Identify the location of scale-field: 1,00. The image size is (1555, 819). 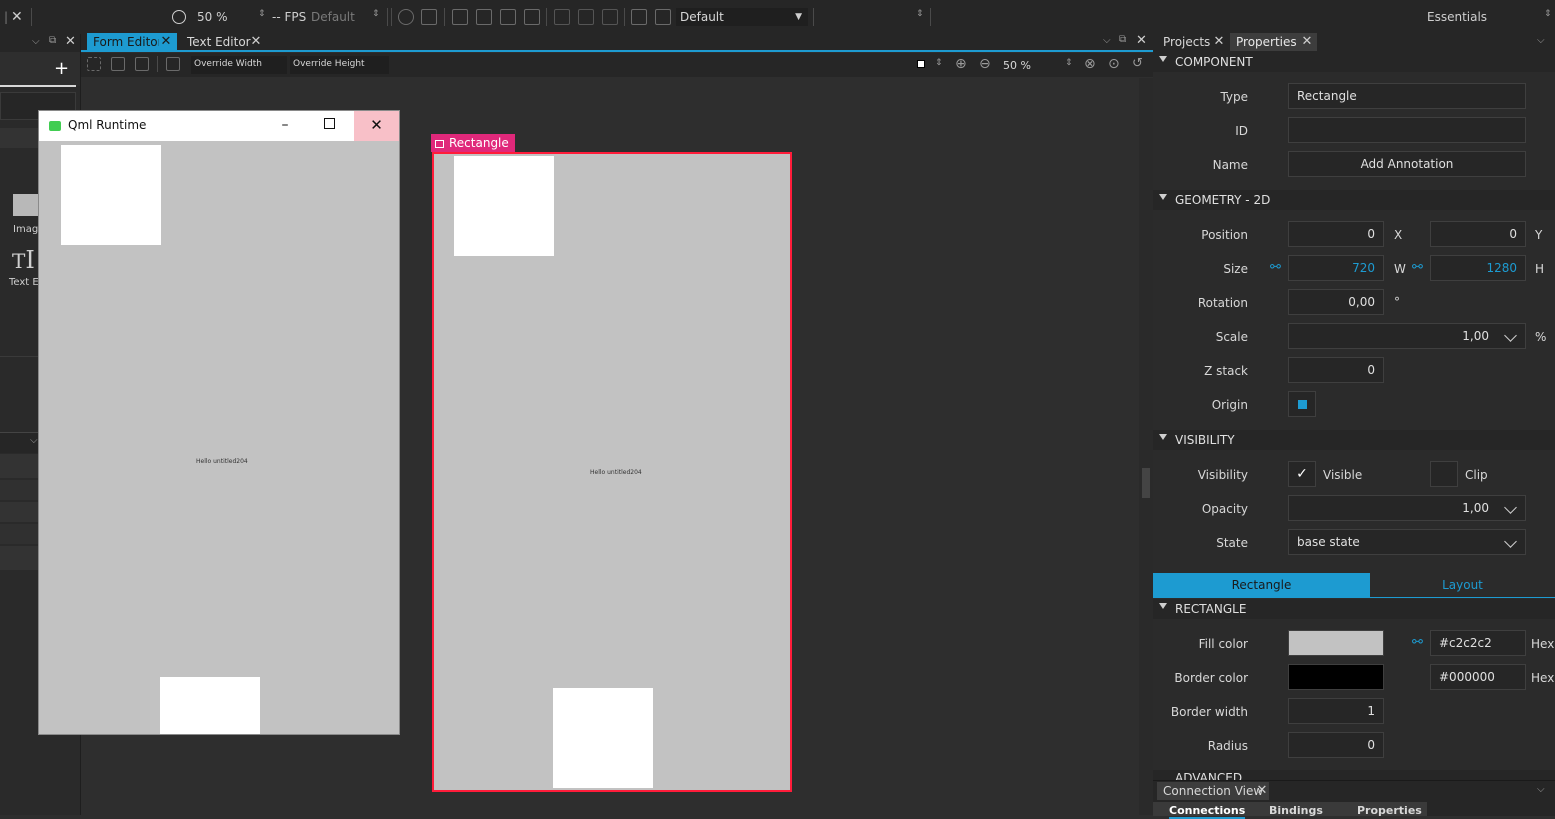
(1407, 336).